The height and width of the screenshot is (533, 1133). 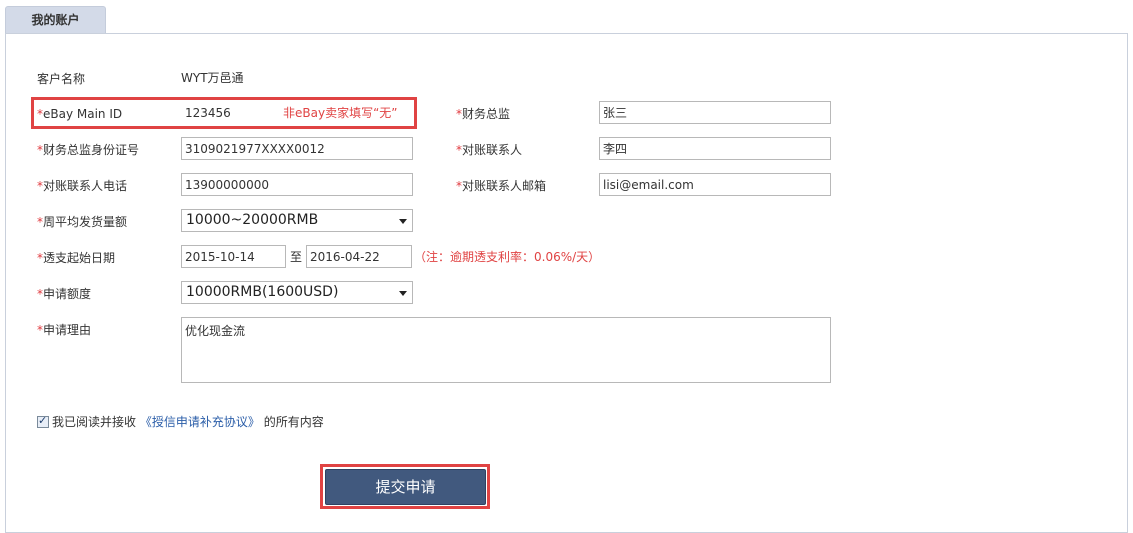 I want to click on reconciliation-phone-label: *对账联系人电话, so click(x=82, y=186).